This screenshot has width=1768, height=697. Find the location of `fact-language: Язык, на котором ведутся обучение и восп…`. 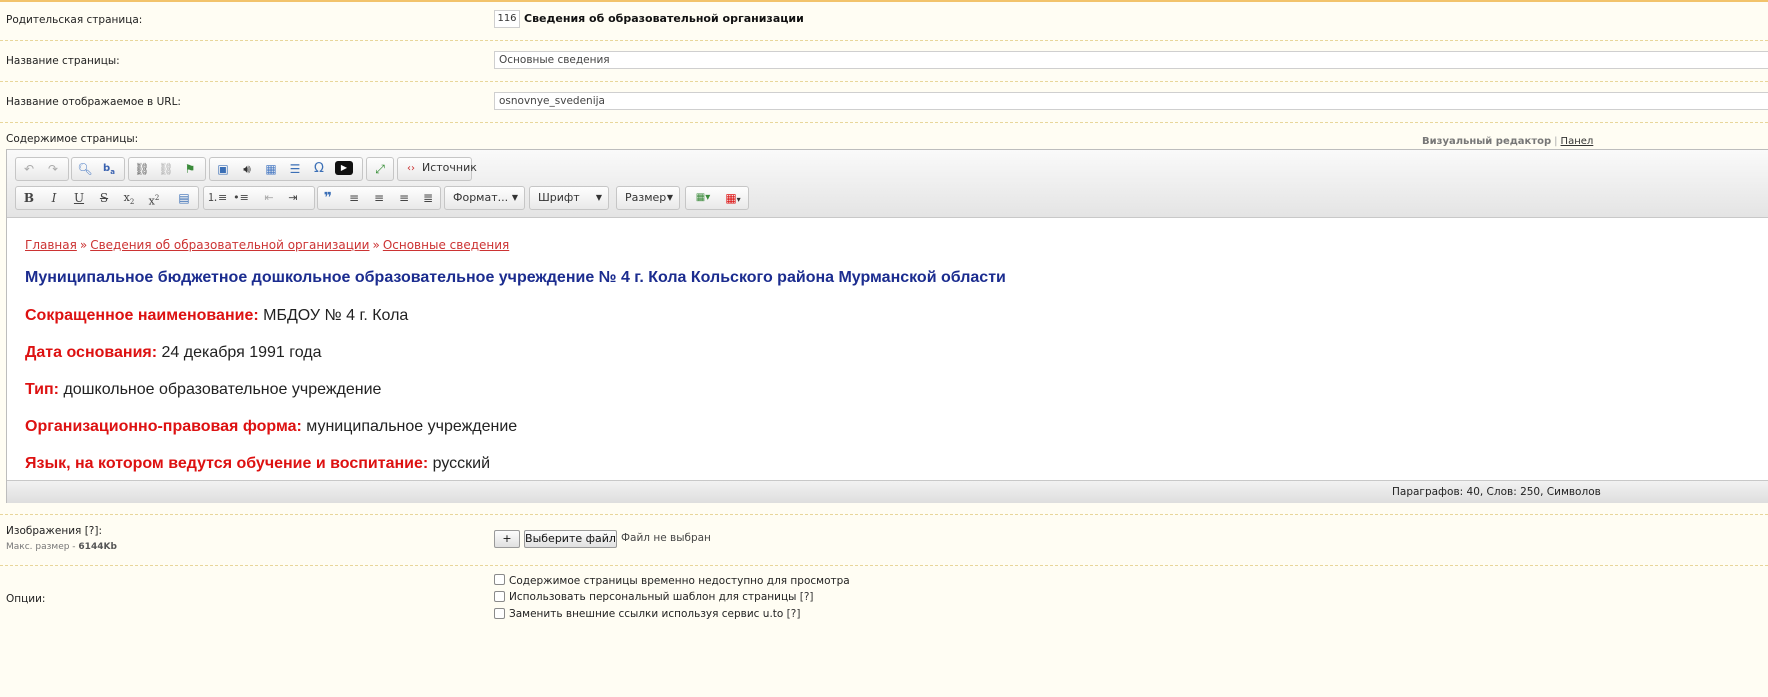

fact-language: Язык, на котором ведутся обучение и восп… is located at coordinates (258, 463).